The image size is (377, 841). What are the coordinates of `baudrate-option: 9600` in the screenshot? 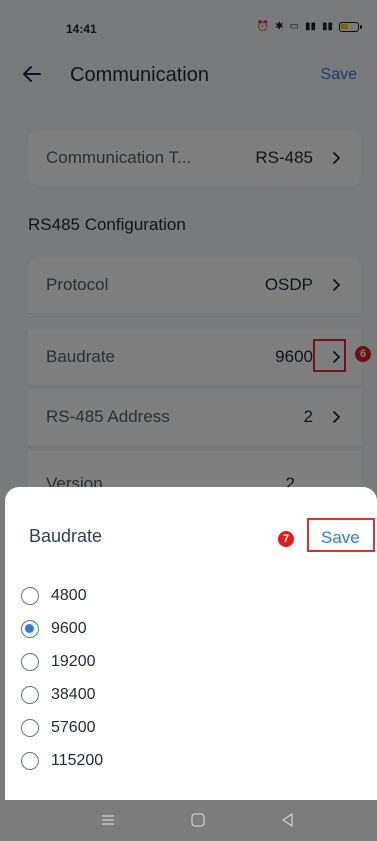 It's located at (171, 628).